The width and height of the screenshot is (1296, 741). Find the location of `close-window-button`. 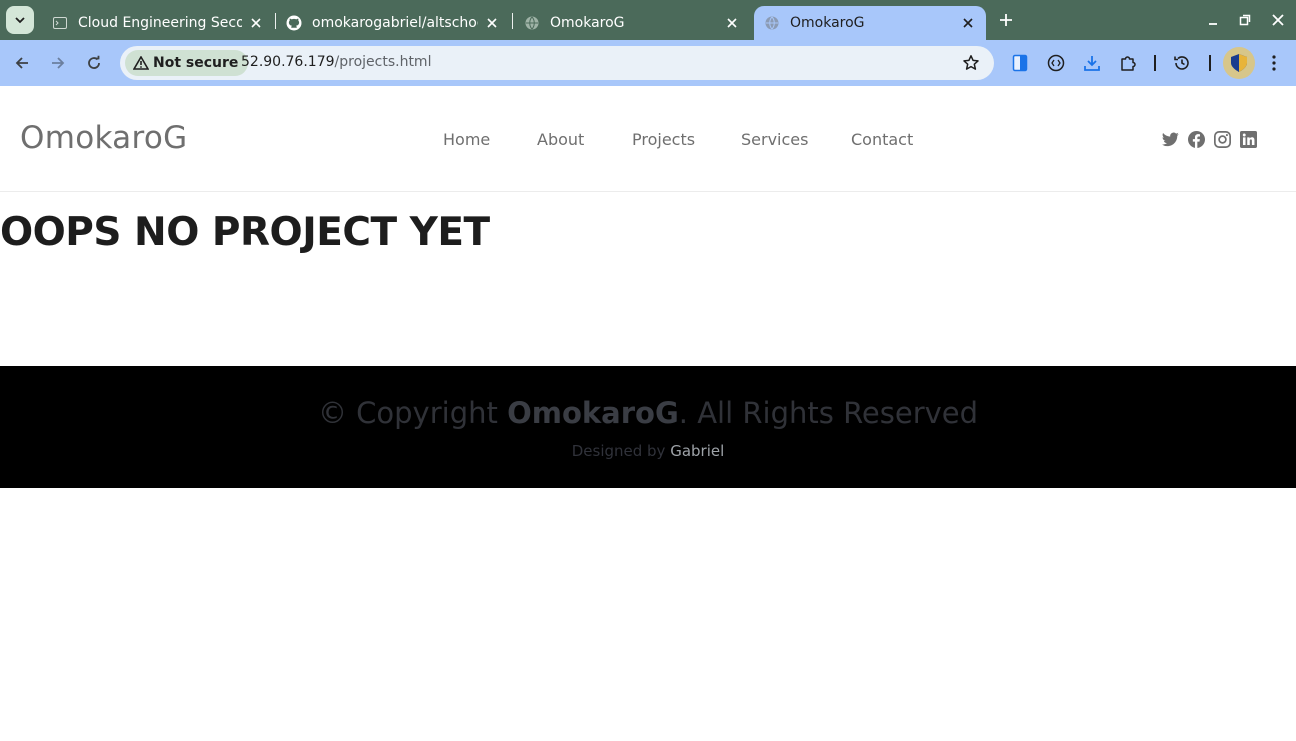

close-window-button is located at coordinates (1278, 20).